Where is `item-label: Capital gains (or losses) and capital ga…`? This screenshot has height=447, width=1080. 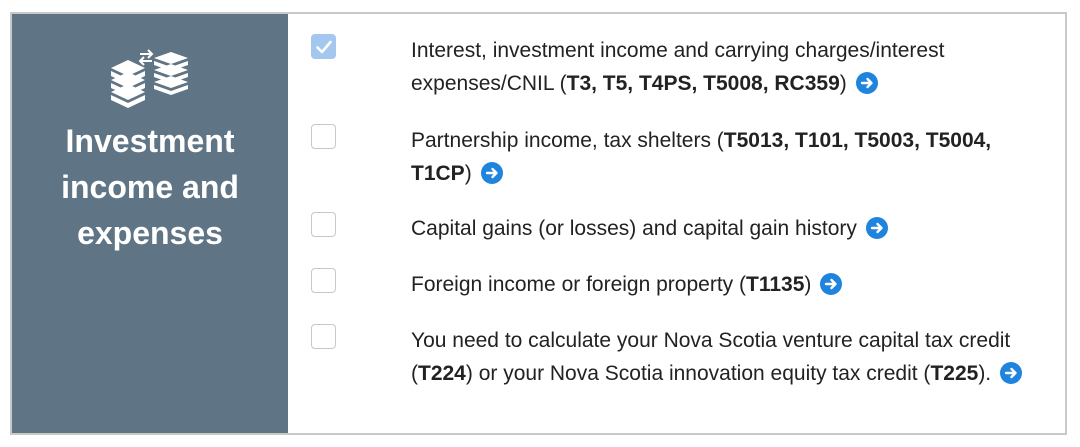 item-label: Capital gains (or losses) and capital ga… is located at coordinates (731, 228).